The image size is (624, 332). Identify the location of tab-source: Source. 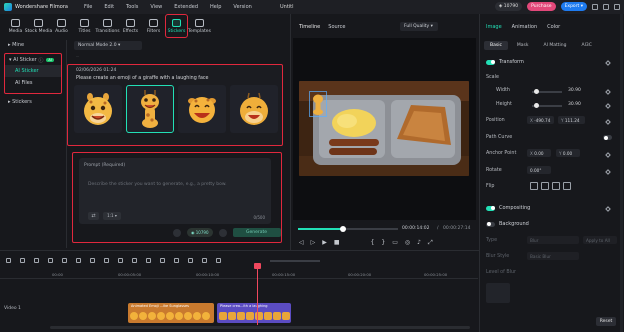
(336, 27).